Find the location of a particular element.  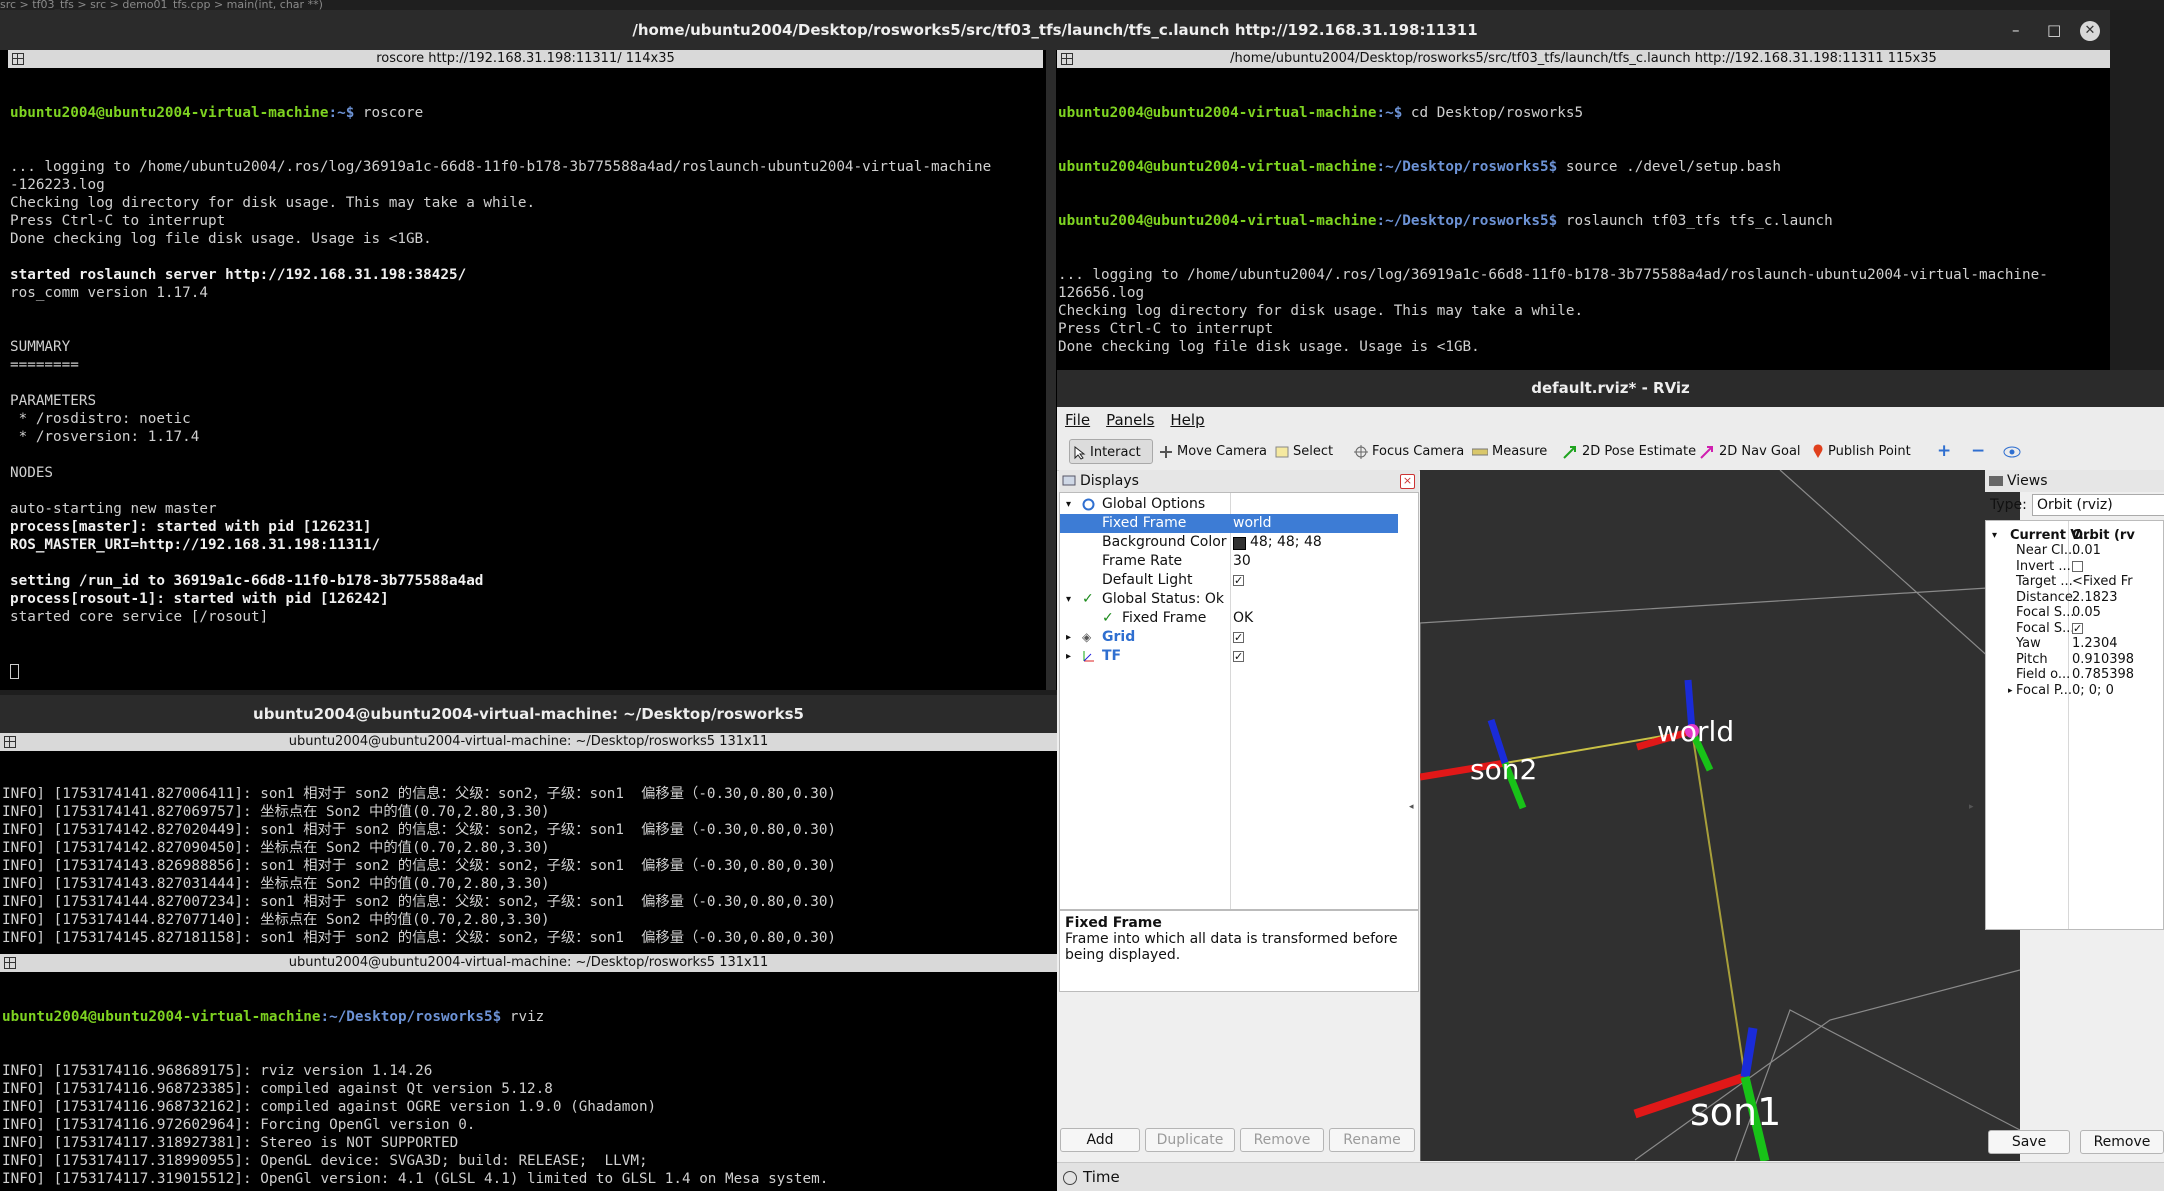

nav-goal-tool: 2D Nav Goal is located at coordinates (1750, 451).